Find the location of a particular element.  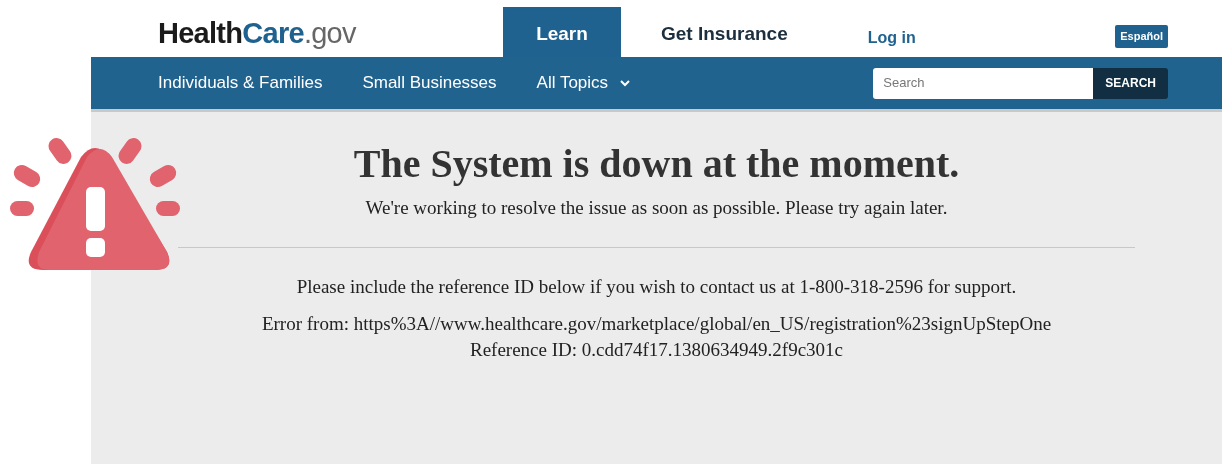

search-button: SEARCH is located at coordinates (1130, 83).